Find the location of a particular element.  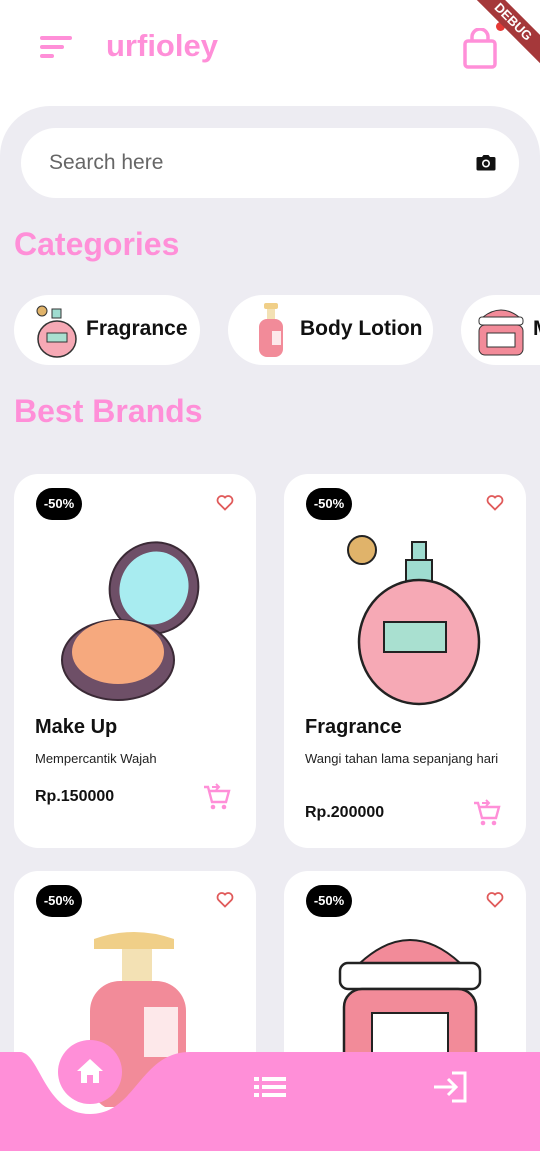

perfume-bottle-icon is located at coordinates (56, 331).